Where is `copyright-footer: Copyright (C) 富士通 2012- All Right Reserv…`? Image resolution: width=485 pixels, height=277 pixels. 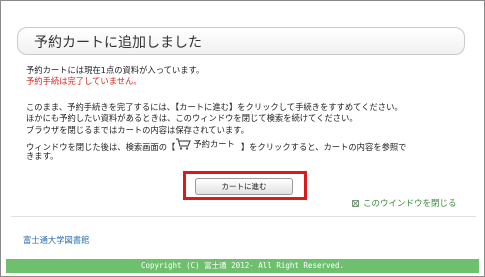
copyright-footer: Copyright (C) 富士通 2012- All Right Reserv… is located at coordinates (242, 266).